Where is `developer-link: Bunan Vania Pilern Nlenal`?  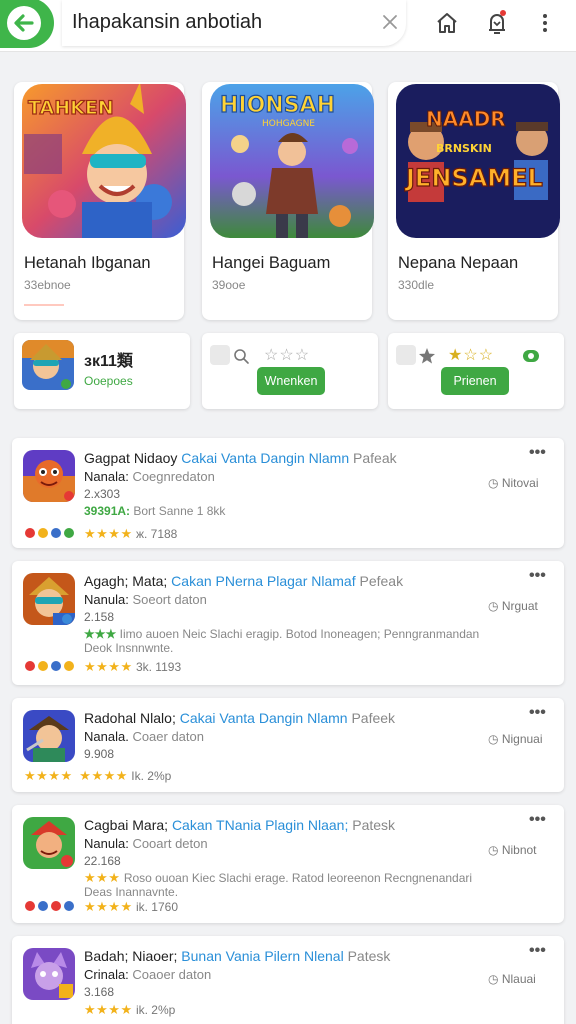
developer-link: Bunan Vania Pilern Nlenal is located at coordinates (262, 956).